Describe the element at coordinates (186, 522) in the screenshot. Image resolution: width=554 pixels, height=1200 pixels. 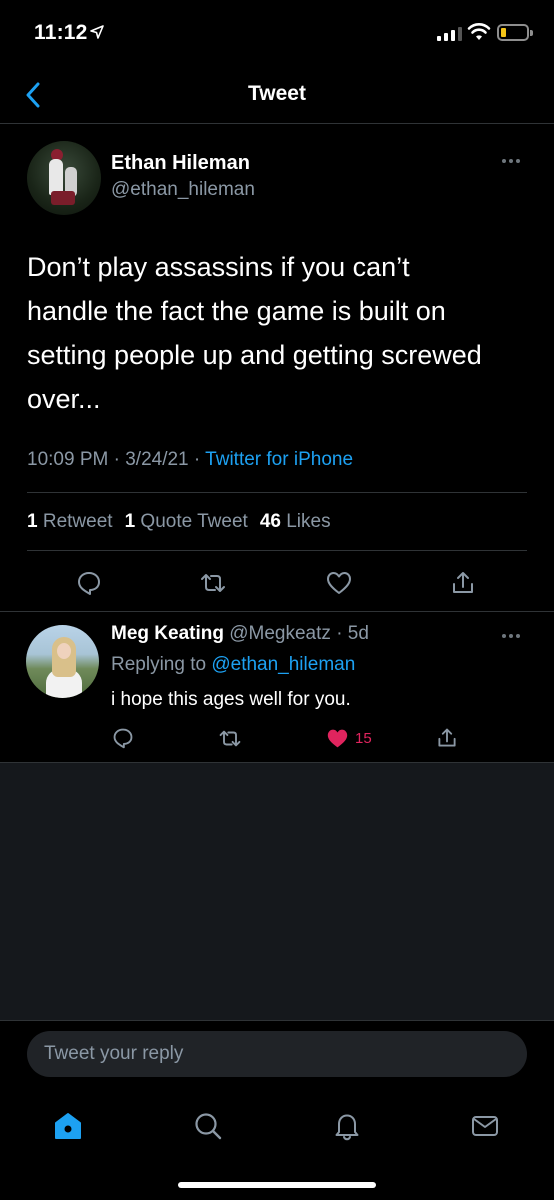
I see `quote-tweets-stat: 1 Quote Tweet` at that location.